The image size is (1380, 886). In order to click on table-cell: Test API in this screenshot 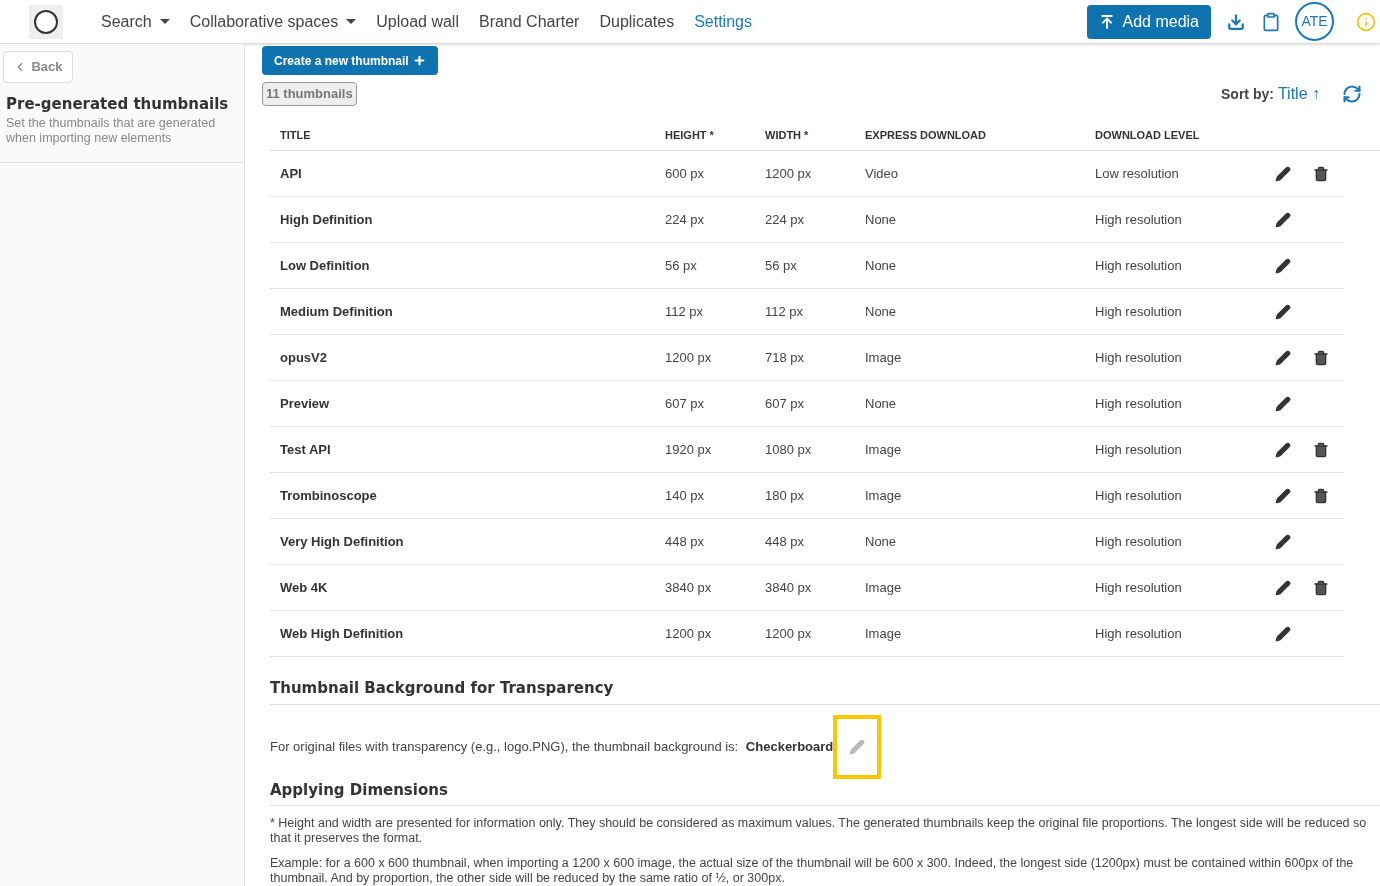, I will do `click(305, 449)`.